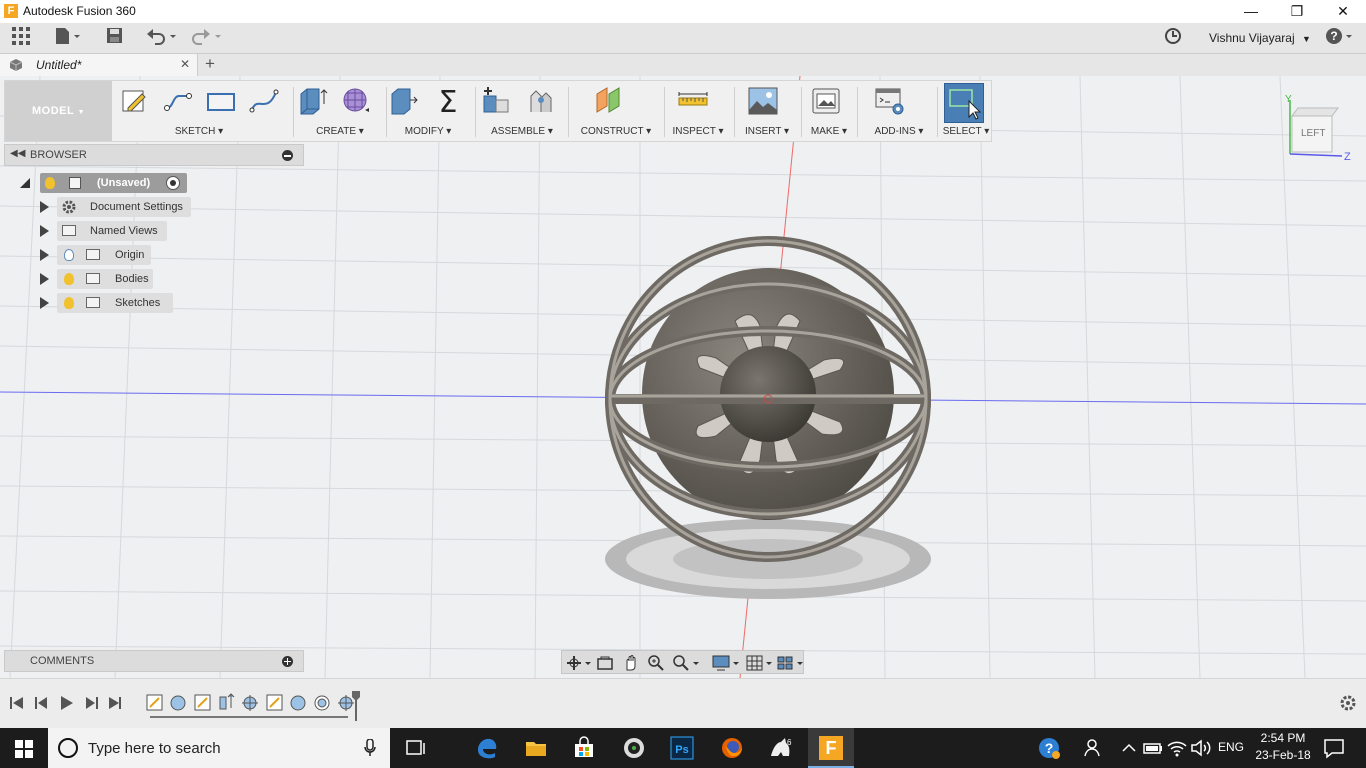  Describe the element at coordinates (790, 663) in the screenshot. I see `viewports-icon` at that location.